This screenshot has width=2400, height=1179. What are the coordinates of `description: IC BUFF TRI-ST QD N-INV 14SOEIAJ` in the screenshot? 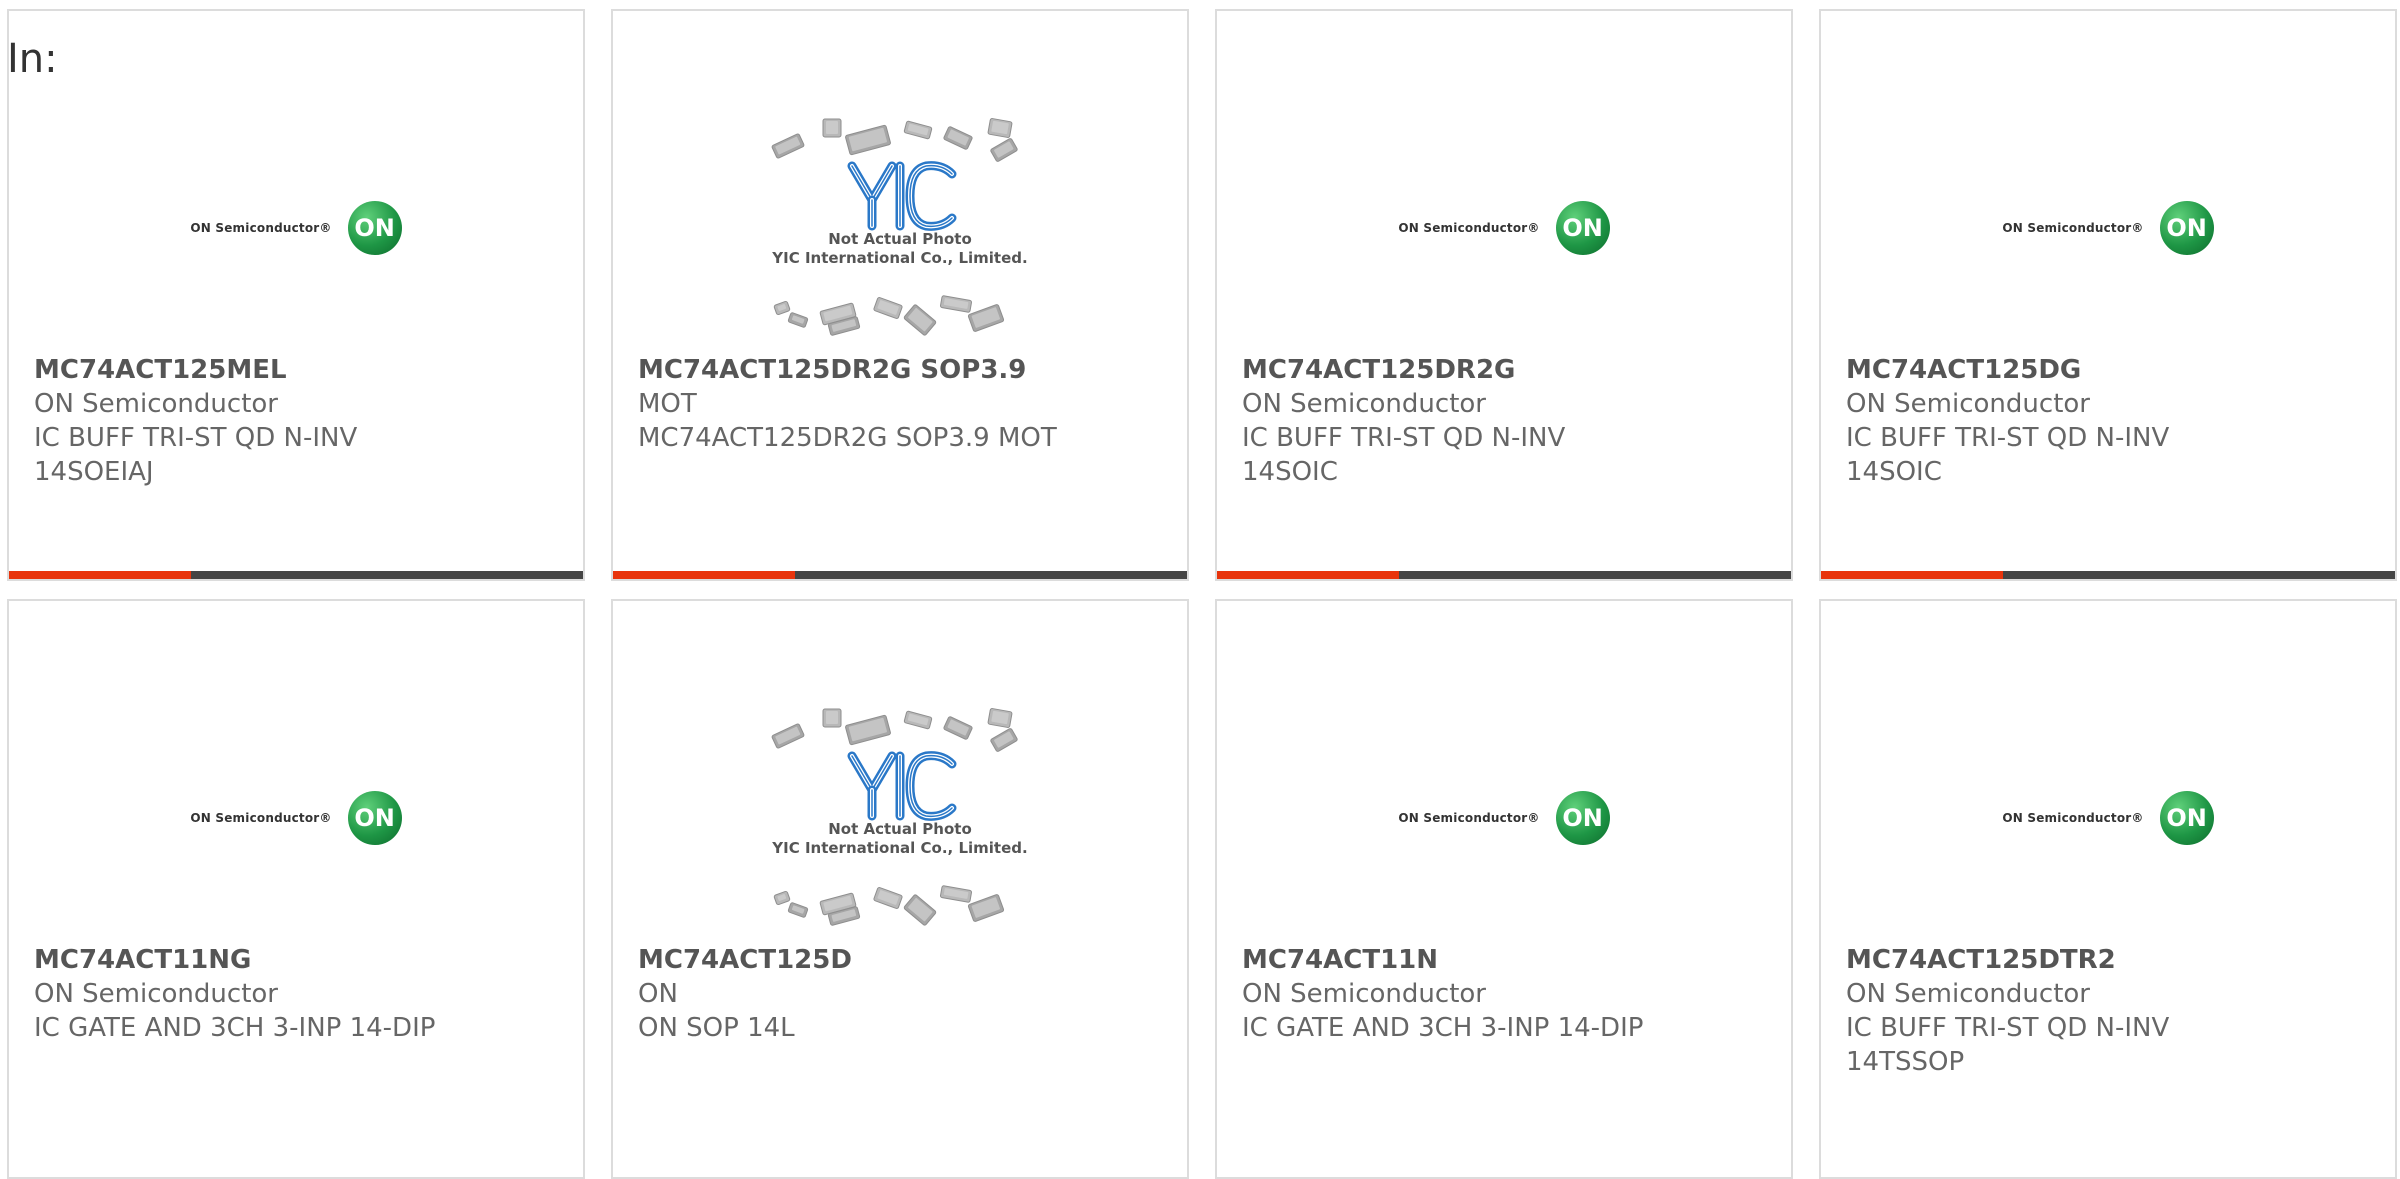 It's located at (196, 455).